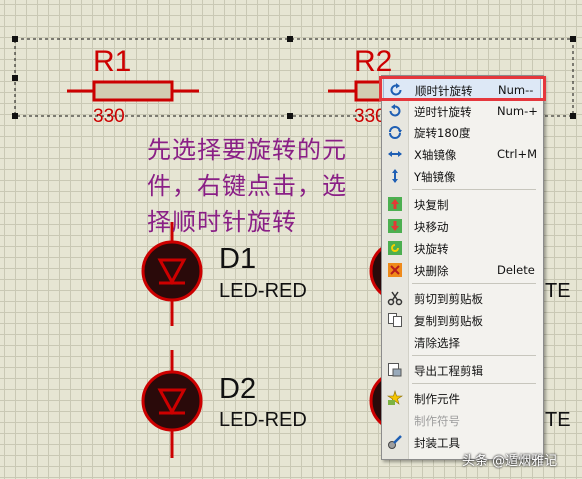 The width and height of the screenshot is (582, 479). What do you see at coordinates (395, 154) in the screenshot?
I see `mirror-x-icon` at bounding box center [395, 154].